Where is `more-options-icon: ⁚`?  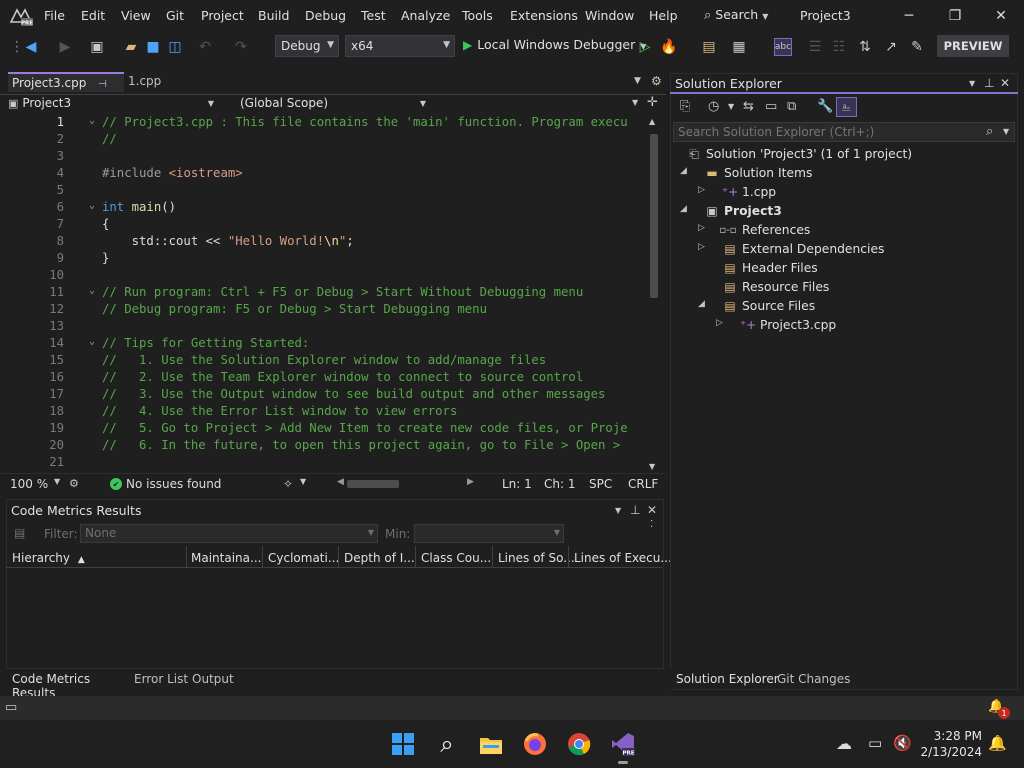
more-options-icon: ⁚ is located at coordinates (651, 524).